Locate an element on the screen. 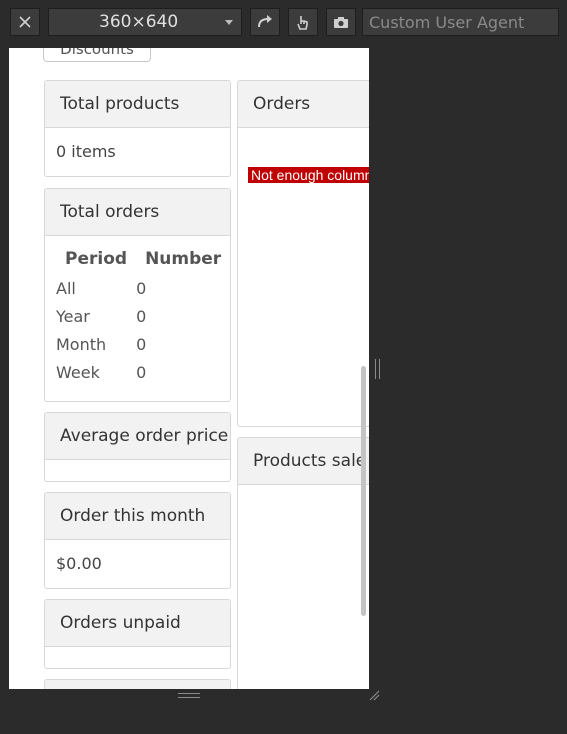  orders-unpaid-panel: Orders unpaid is located at coordinates (137, 634).